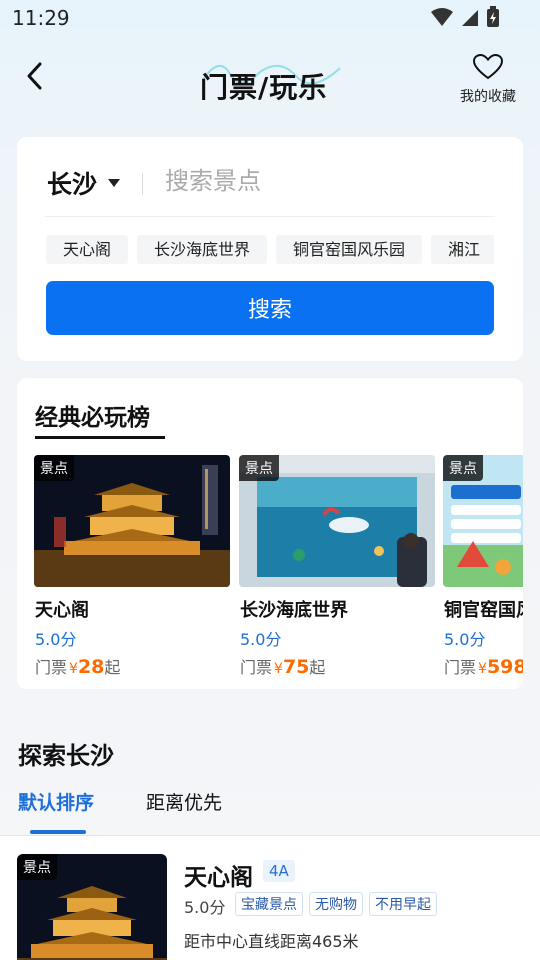 This screenshot has height=960, width=540. I want to click on feature-tag: 不用早起, so click(403, 904).